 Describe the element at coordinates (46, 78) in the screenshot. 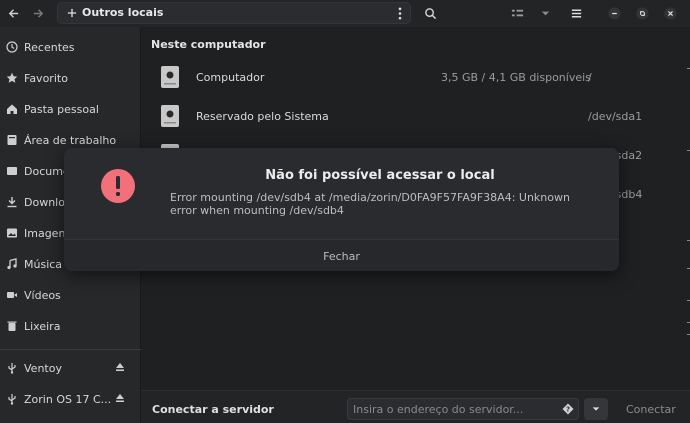

I see `sidebar-item-label: Favorito` at that location.